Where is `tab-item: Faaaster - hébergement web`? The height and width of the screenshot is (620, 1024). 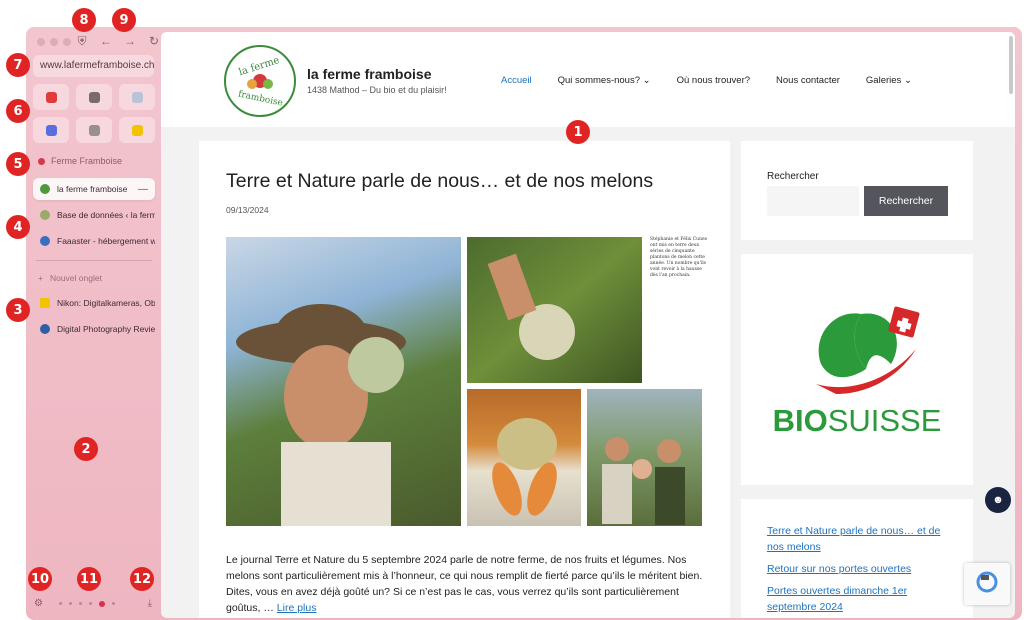 tab-item: Faaaster - hébergement web is located at coordinates (94, 241).